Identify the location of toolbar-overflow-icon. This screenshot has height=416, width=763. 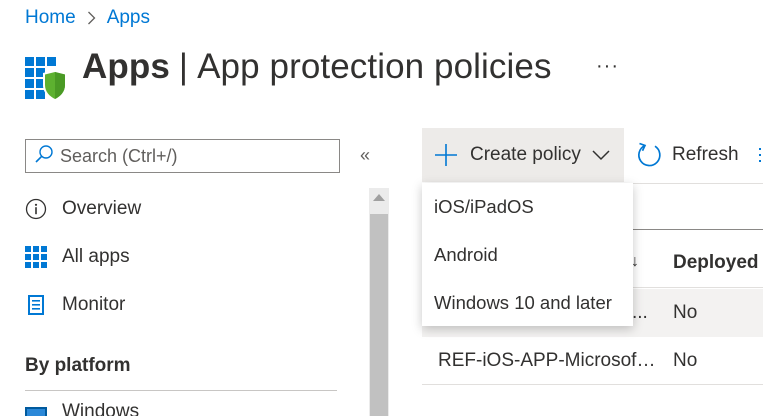
(760, 155).